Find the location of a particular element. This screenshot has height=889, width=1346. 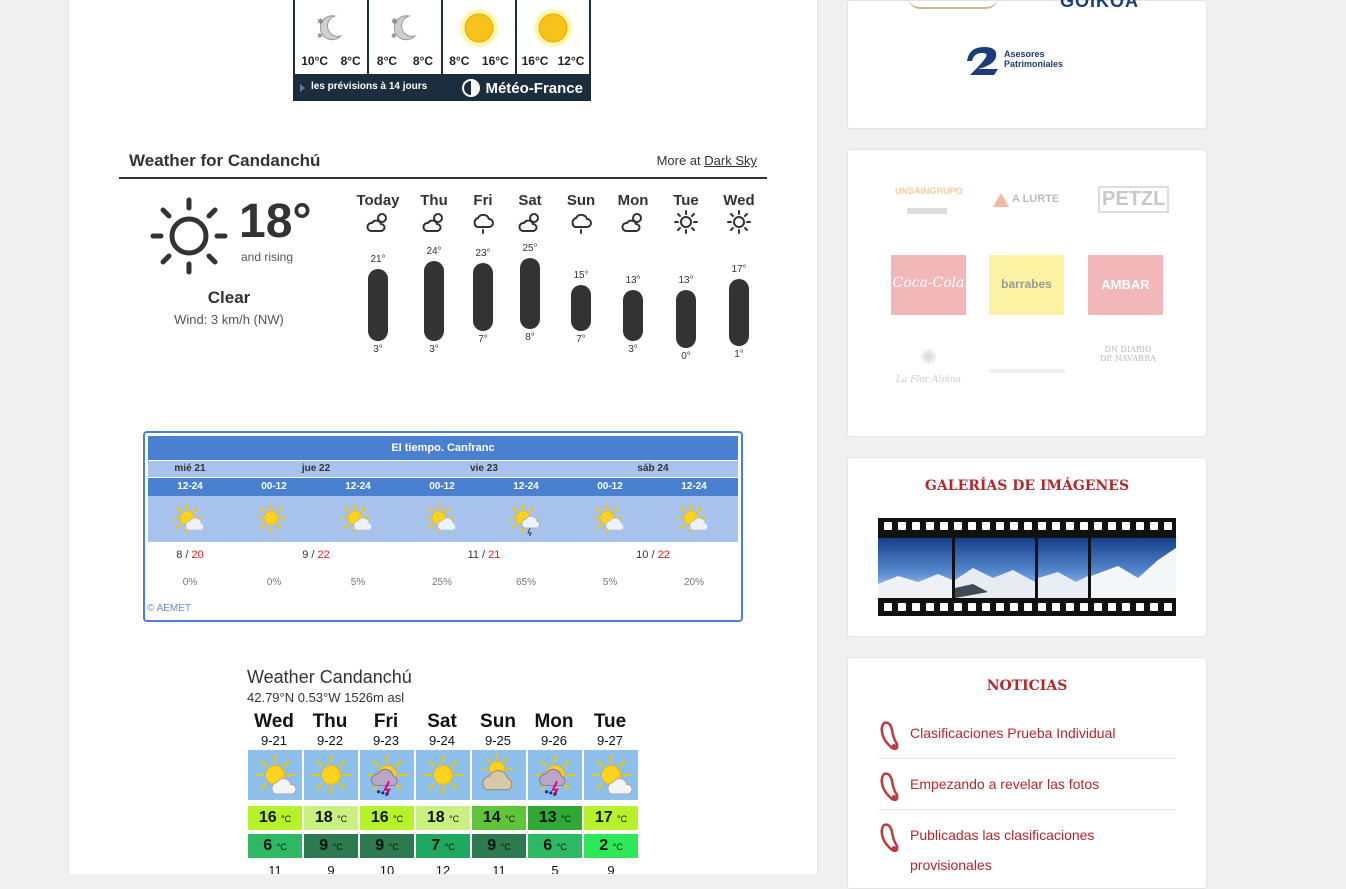

forecast-14-days-link: les prévisions à 14 jours is located at coordinates (369, 86).